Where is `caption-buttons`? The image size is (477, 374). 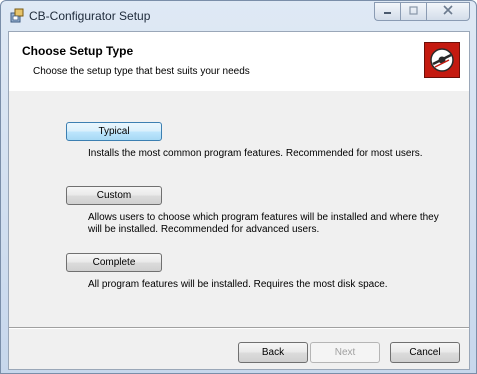 caption-buttons is located at coordinates (422, 12).